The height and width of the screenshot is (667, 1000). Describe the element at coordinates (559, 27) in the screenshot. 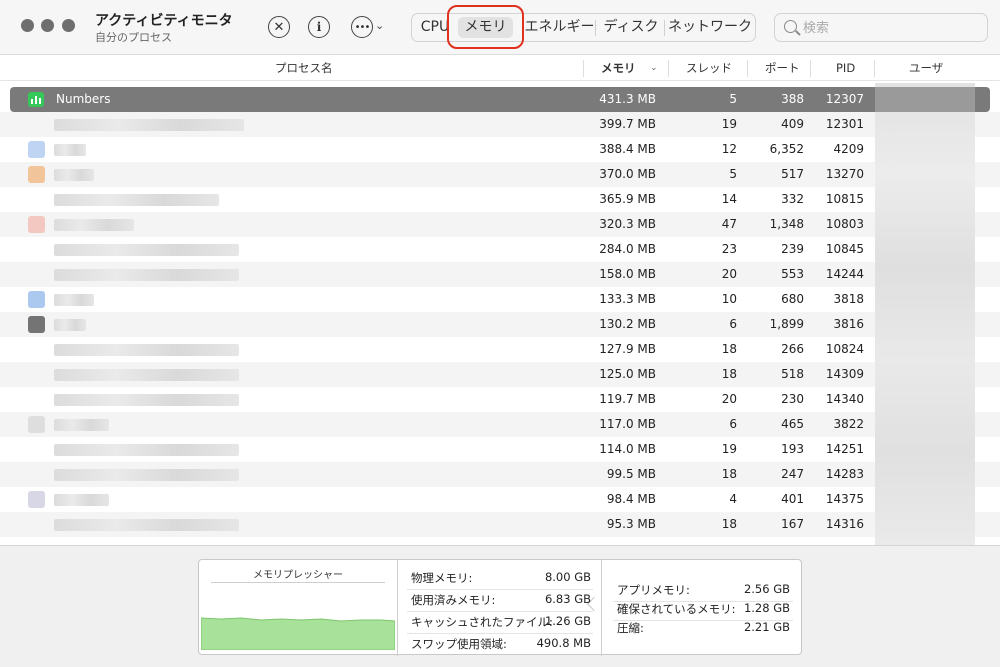

I see `tab-energy: エネルギー` at that location.